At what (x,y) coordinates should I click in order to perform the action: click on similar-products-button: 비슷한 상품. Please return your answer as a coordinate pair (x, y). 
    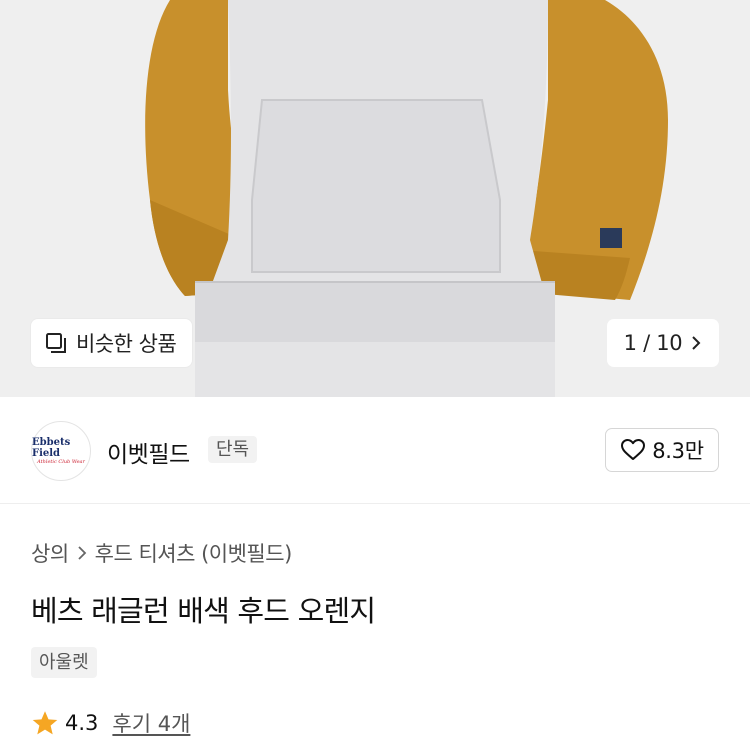
    Looking at the image, I should click on (112, 343).